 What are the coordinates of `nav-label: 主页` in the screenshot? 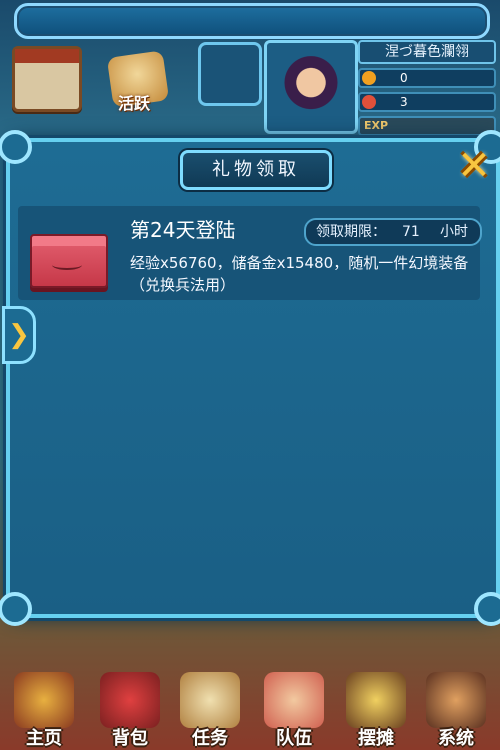 It's located at (44, 738).